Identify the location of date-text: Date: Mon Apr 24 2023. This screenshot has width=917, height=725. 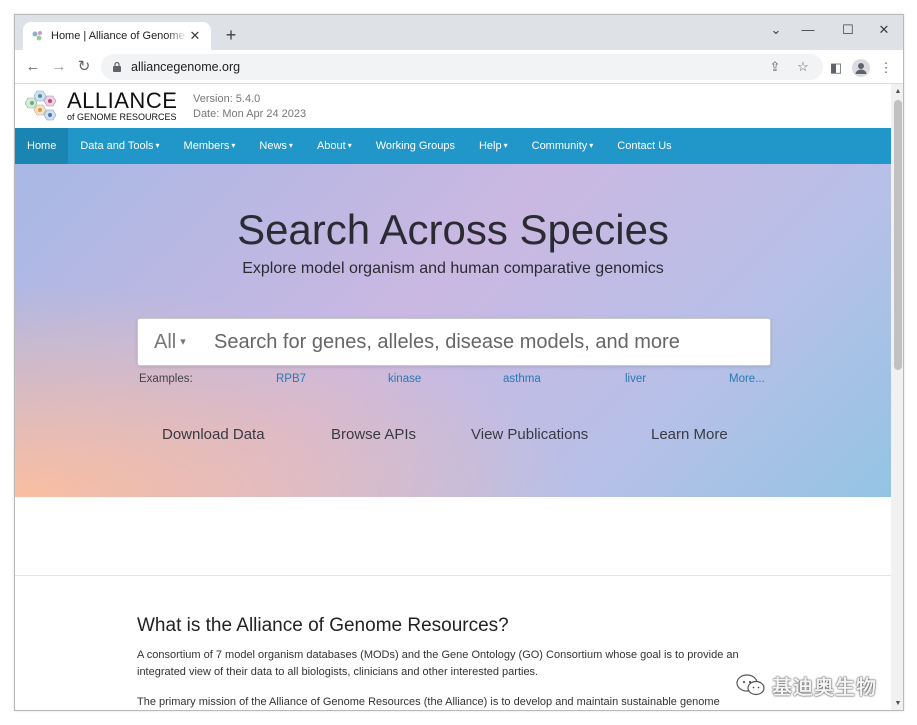
(250, 114).